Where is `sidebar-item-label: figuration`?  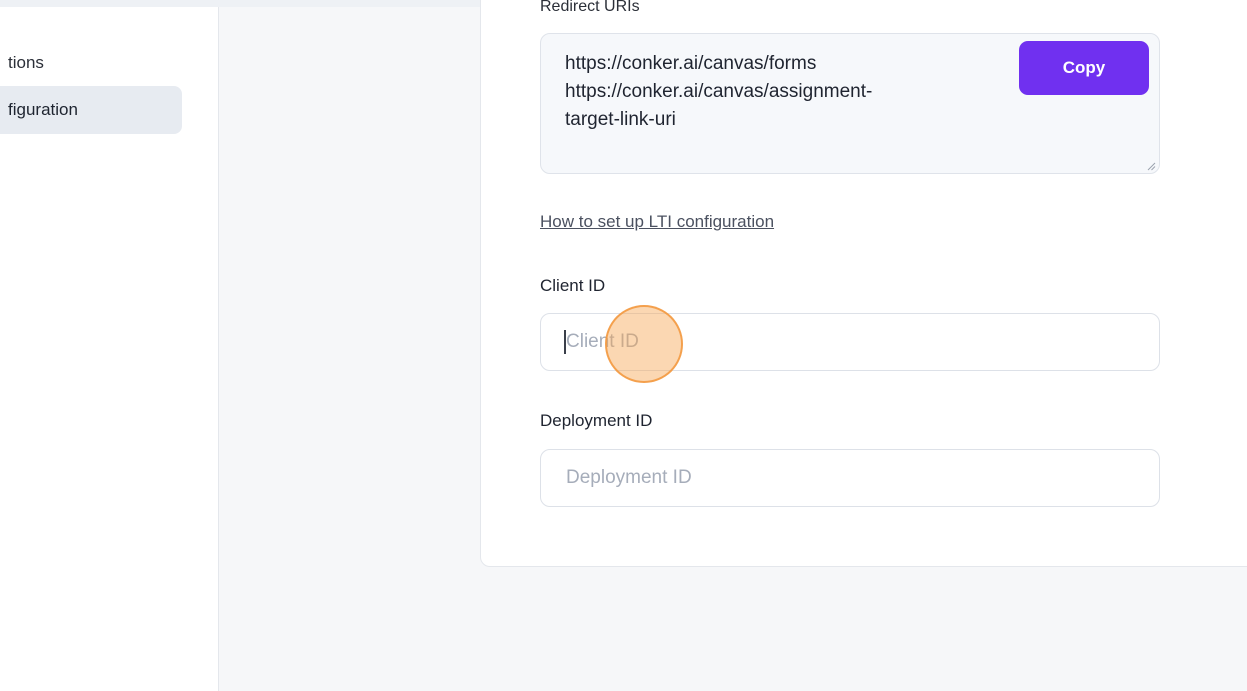 sidebar-item-label: figuration is located at coordinates (43, 109).